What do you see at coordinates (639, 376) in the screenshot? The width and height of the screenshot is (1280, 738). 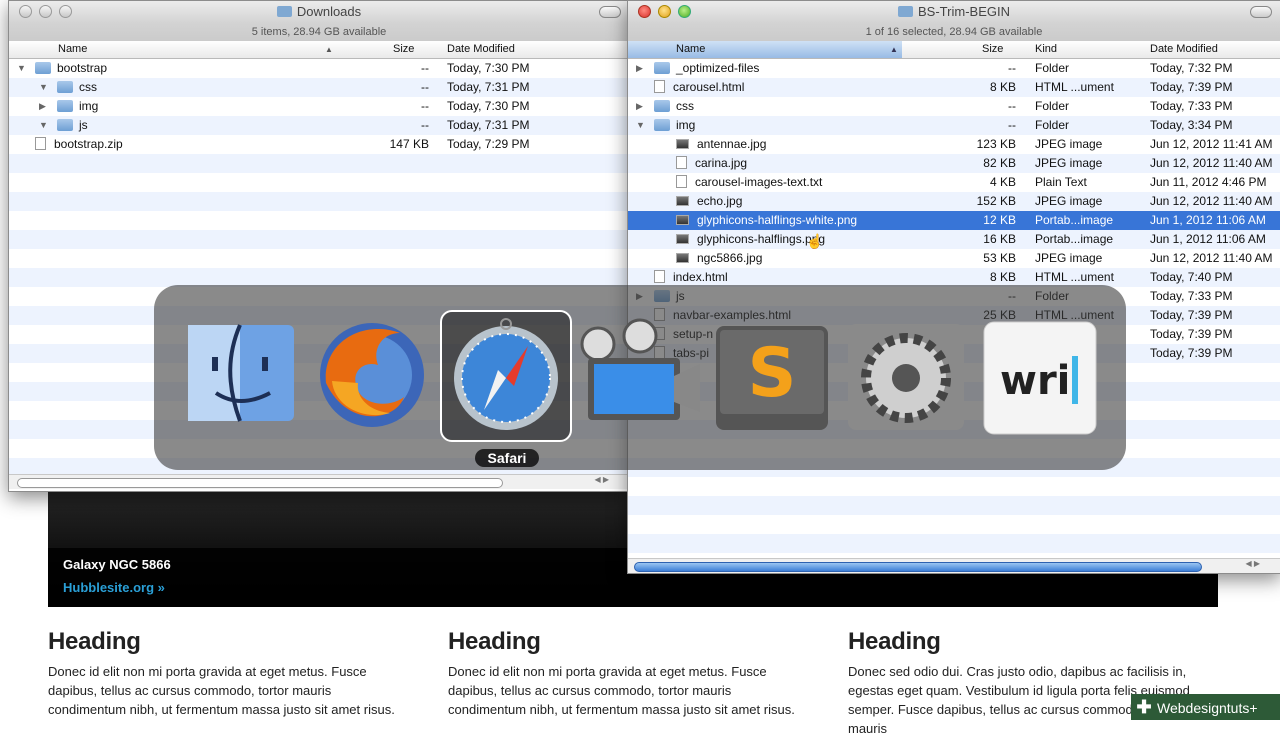 I see `movie-icon` at bounding box center [639, 376].